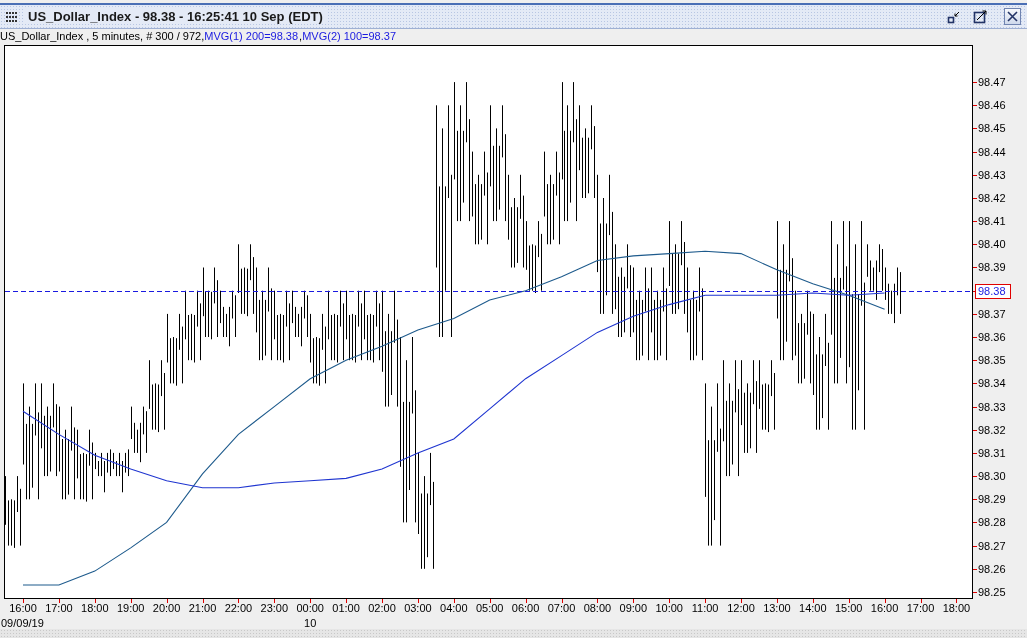 The width and height of the screenshot is (1027, 638). I want to click on x-axis-label: 22:00, so click(238, 608).